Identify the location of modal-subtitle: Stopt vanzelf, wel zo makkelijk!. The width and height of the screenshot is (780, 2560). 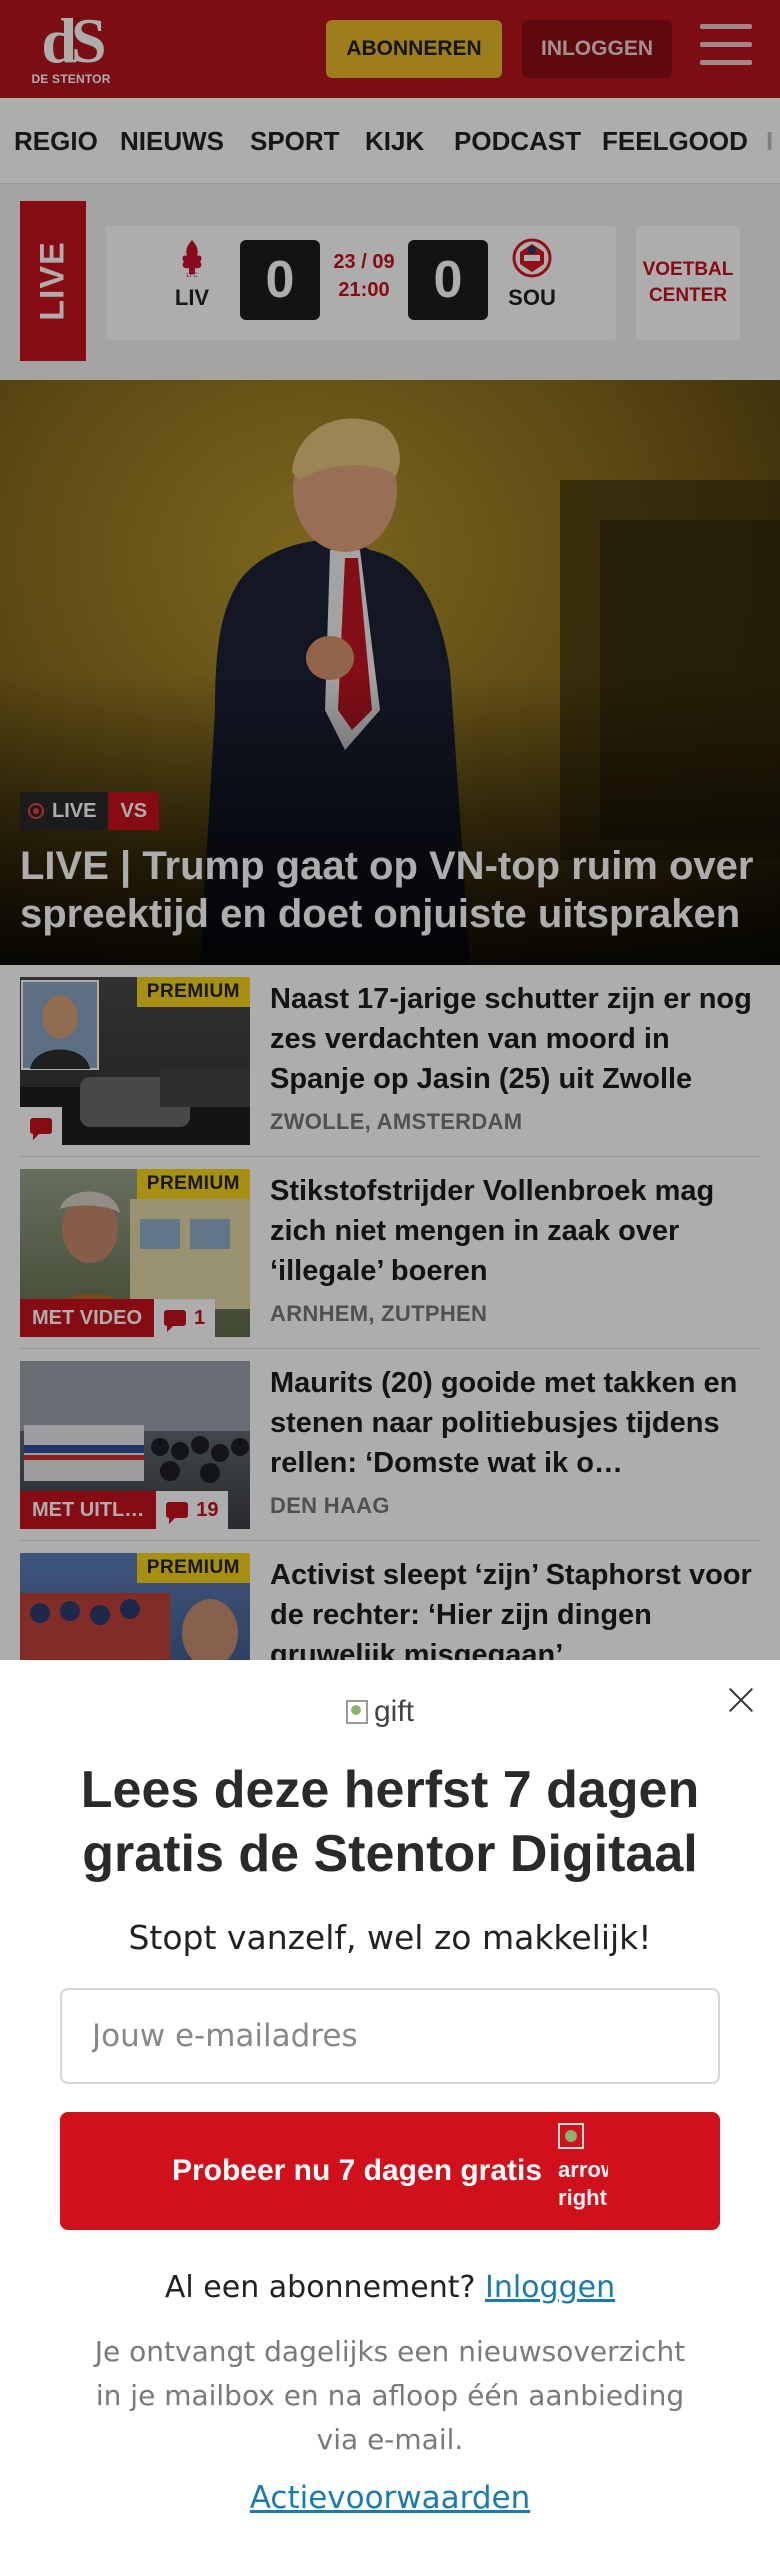
(390, 1937).